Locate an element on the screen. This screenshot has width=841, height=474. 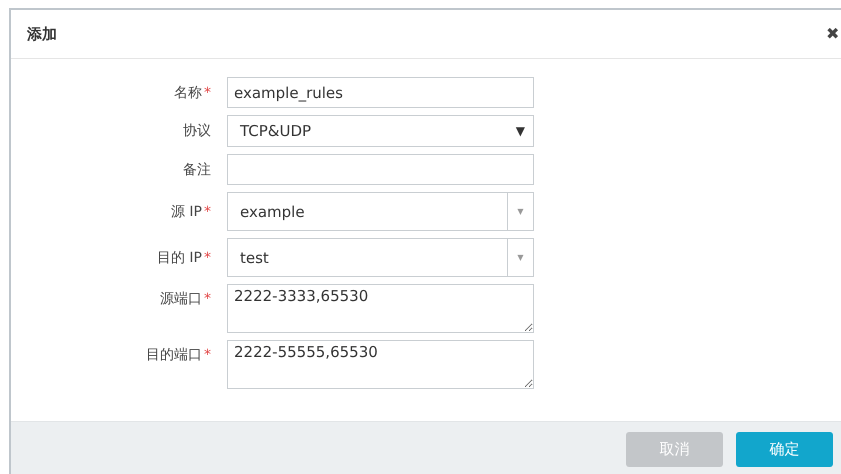
field-label: 备注 is located at coordinates (197, 170).